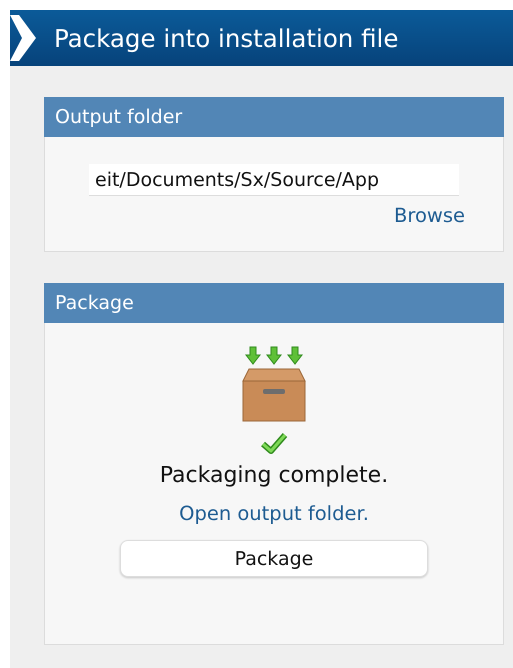 Image resolution: width=513 pixels, height=668 pixels. Describe the element at coordinates (274, 443) in the screenshot. I see `checkmark-icon` at that location.